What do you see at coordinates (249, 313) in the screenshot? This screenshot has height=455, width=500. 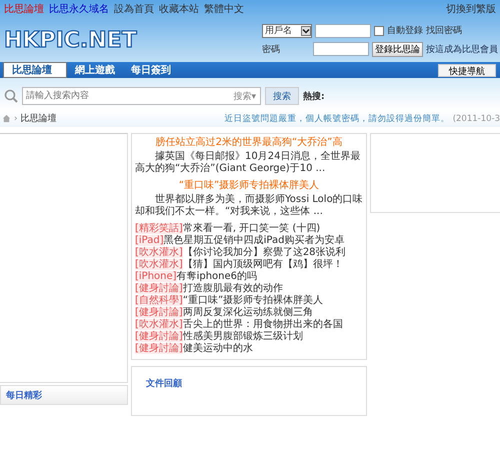 I see `thread-item: [健身討論]两周反复深化运动练就侧三角` at bounding box center [249, 313].